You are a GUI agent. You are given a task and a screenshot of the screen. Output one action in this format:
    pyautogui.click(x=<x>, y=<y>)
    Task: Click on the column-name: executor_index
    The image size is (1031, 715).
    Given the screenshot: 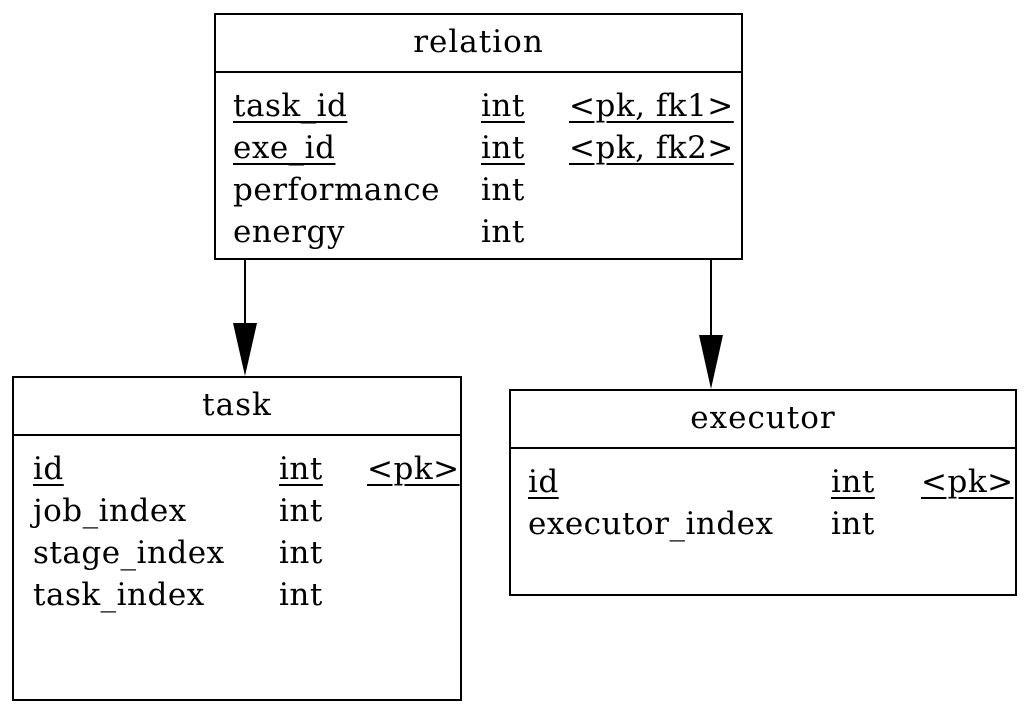 What is the action you would take?
    pyautogui.click(x=651, y=524)
    